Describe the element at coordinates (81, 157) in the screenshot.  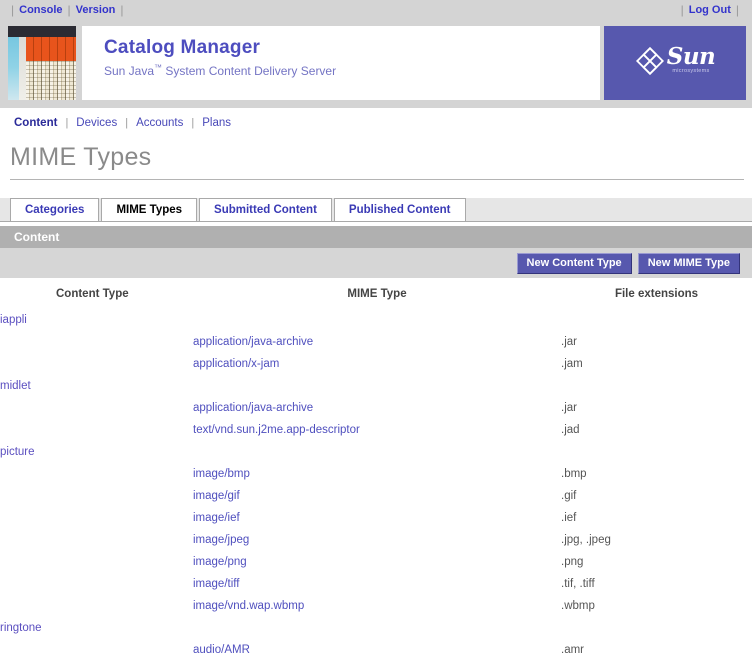
I see `page-title: MIME Types` at that location.